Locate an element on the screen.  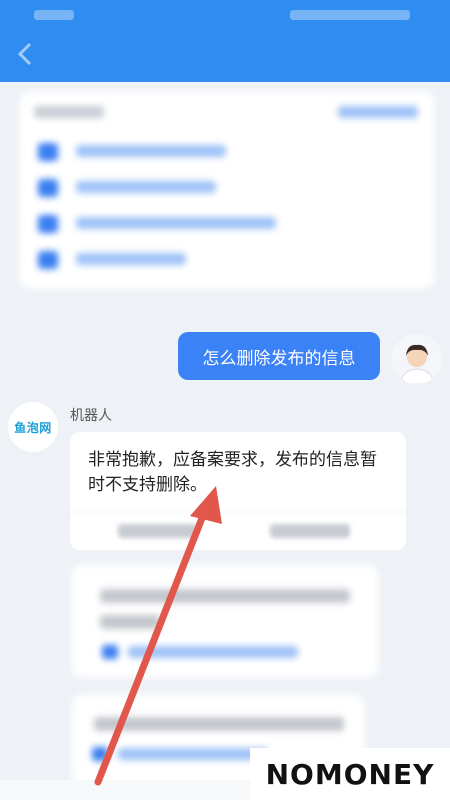
bot-name: 机器人 is located at coordinates (91, 416).